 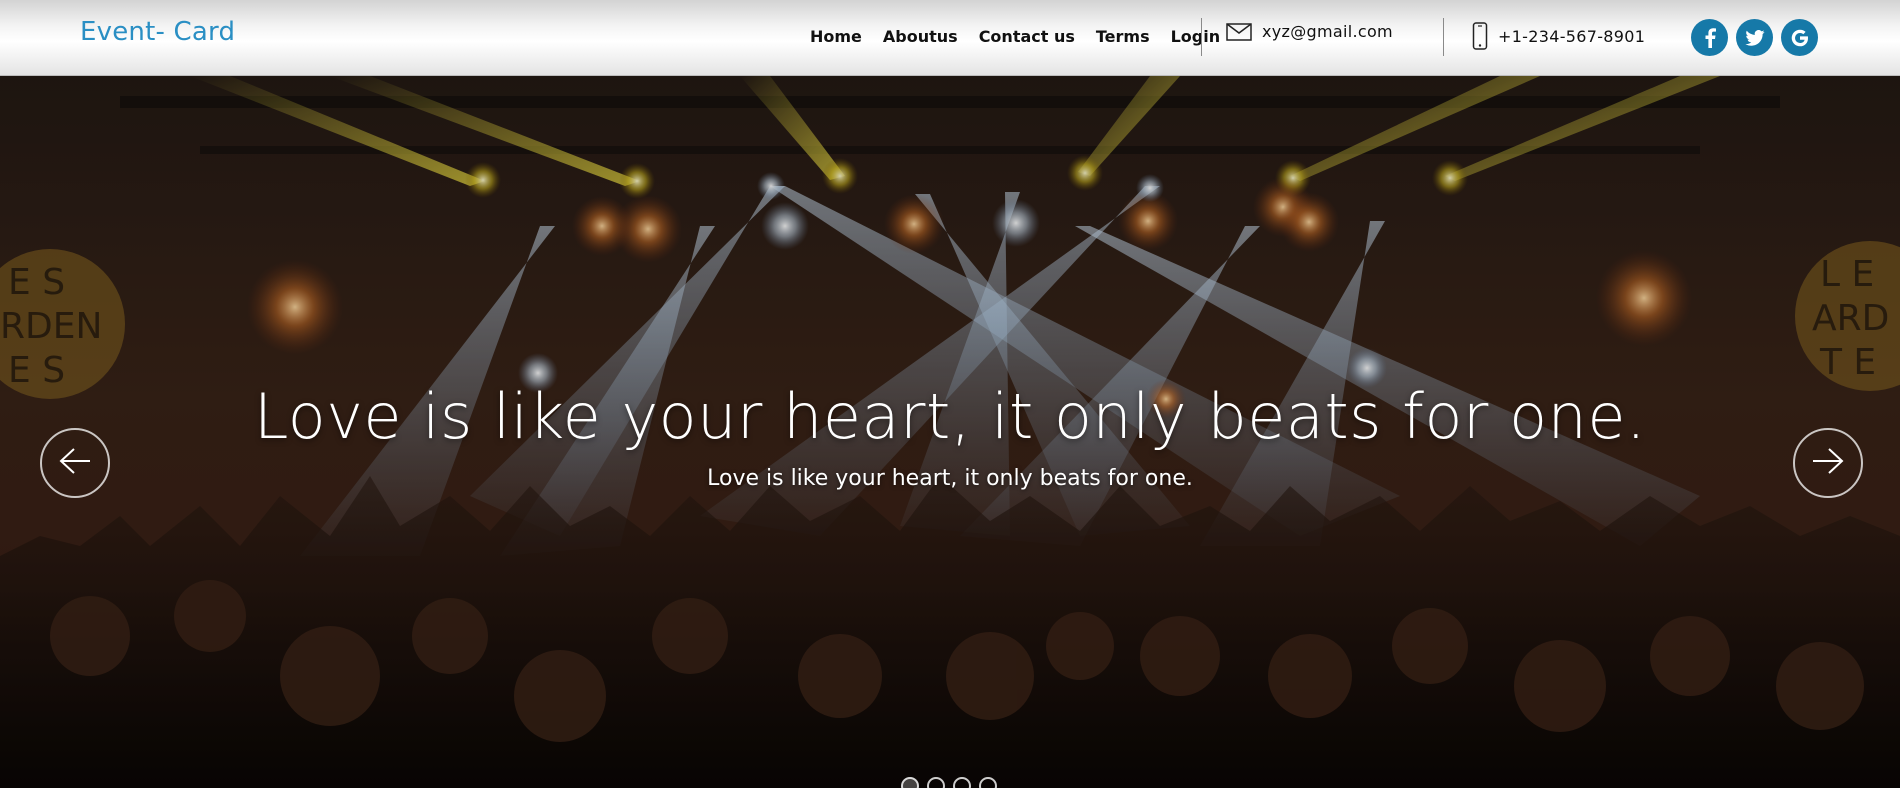 I want to click on carousel-prev-button, so click(x=75, y=463).